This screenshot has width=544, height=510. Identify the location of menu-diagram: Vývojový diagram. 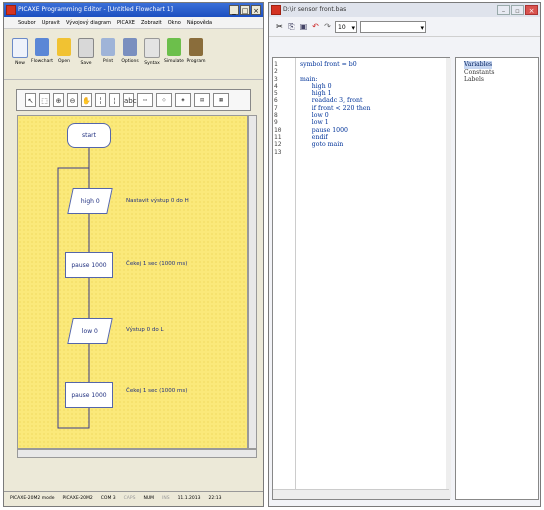
(88, 22).